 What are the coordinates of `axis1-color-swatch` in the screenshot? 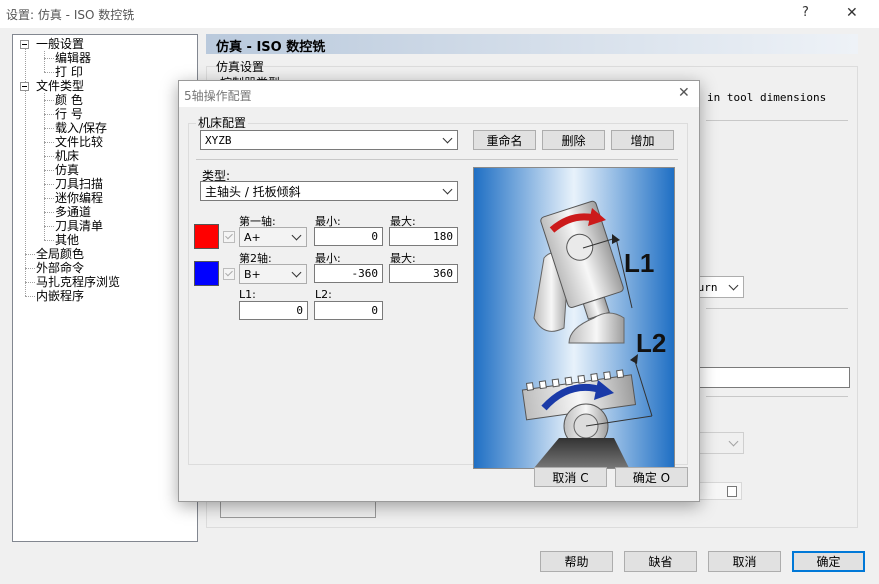 It's located at (206, 236).